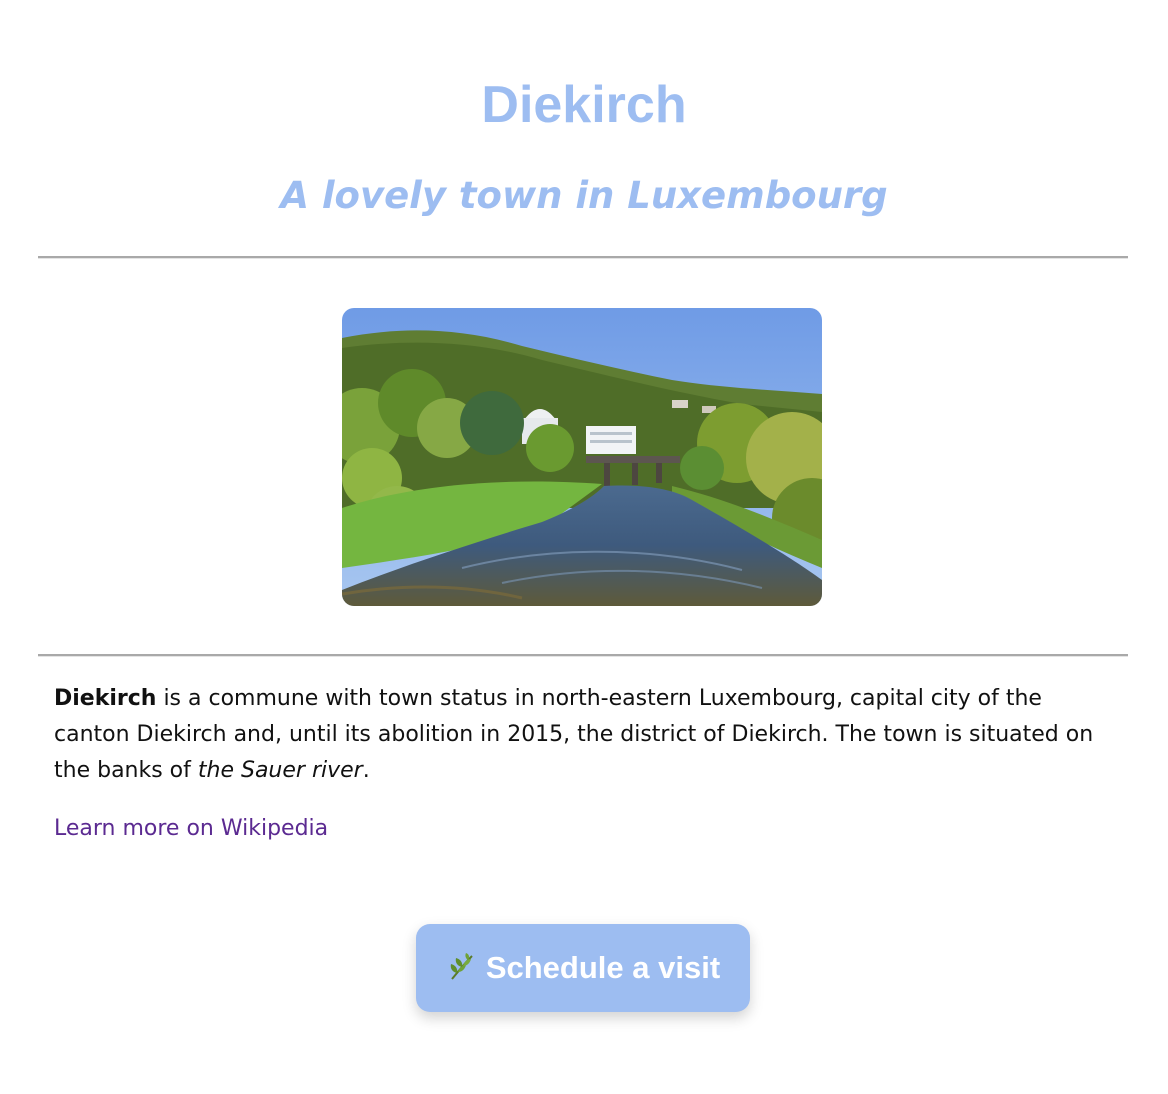 The image size is (1168, 1094). I want to click on description-end: ., so click(366, 770).